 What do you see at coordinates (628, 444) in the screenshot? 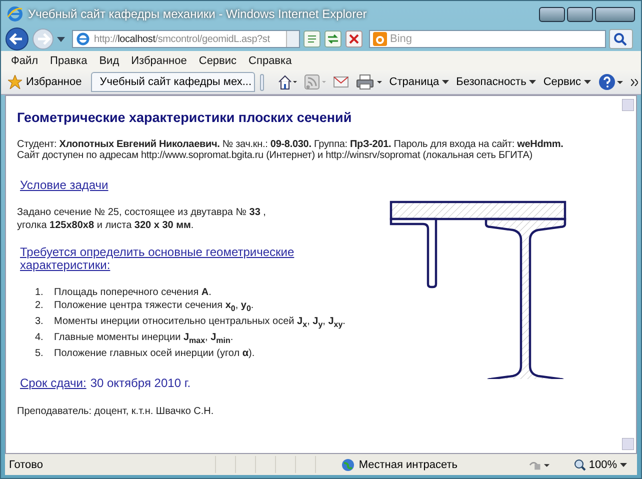
I see `scrollbar-down-icon` at bounding box center [628, 444].